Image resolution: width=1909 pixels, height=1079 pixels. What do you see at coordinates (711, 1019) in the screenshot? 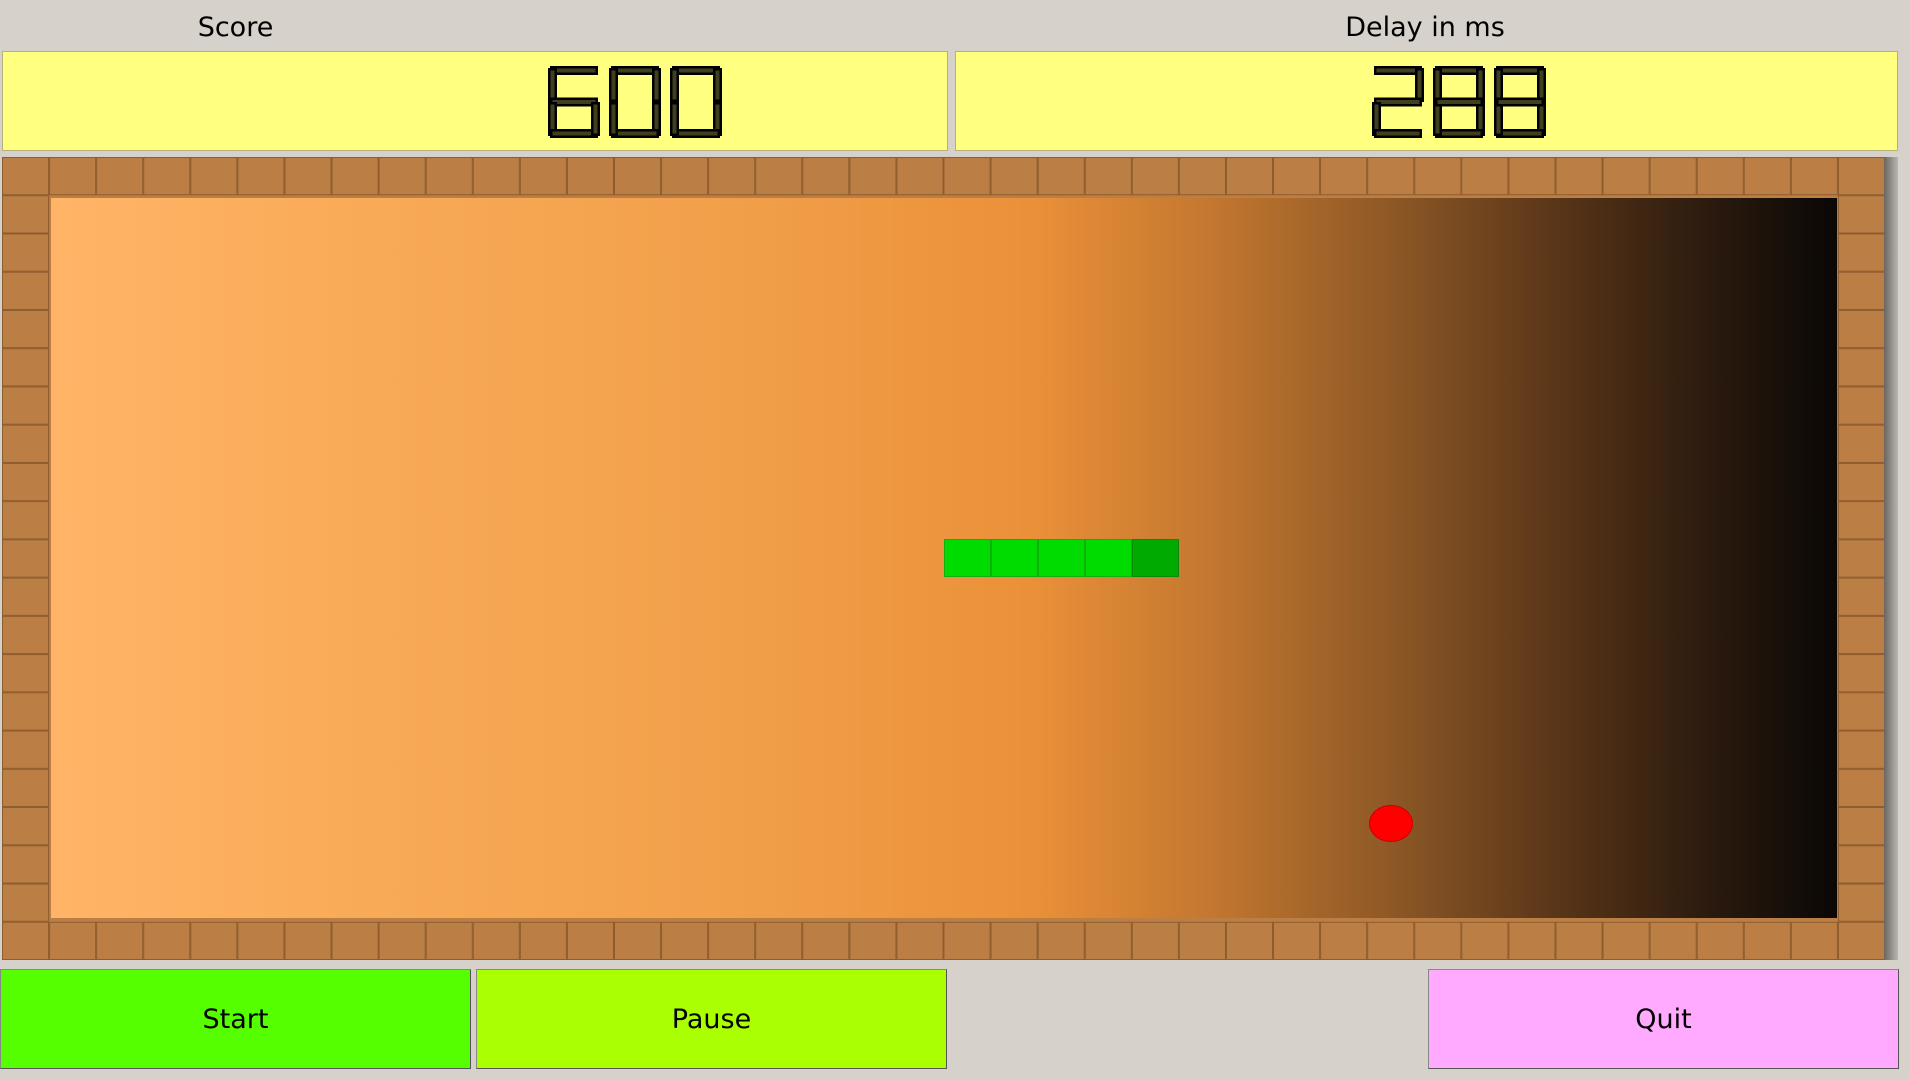
I see `pause-button: Pause` at bounding box center [711, 1019].